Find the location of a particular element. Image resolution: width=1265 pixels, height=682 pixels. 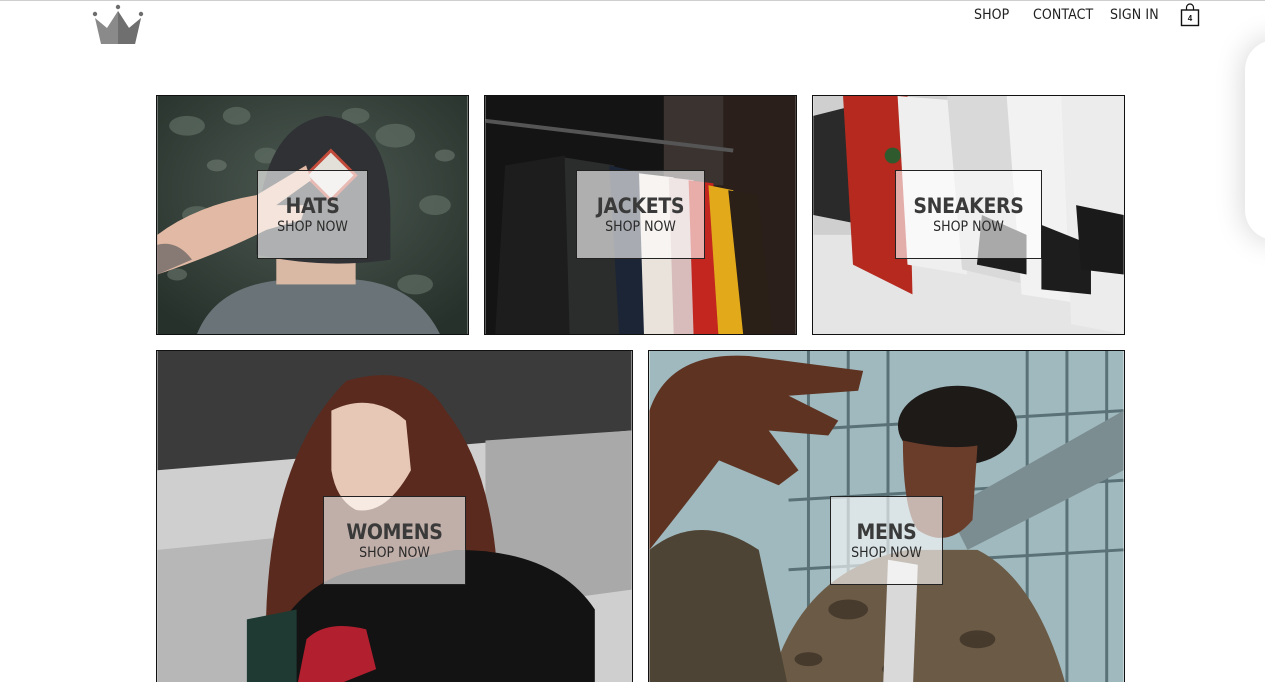

cart-count-badge: 4 is located at coordinates (1190, 18).